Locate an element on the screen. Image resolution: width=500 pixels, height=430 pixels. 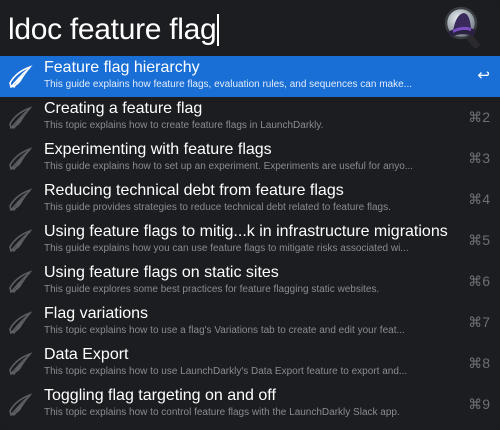
result-shortcut: ⌘3 is located at coordinates (479, 158).